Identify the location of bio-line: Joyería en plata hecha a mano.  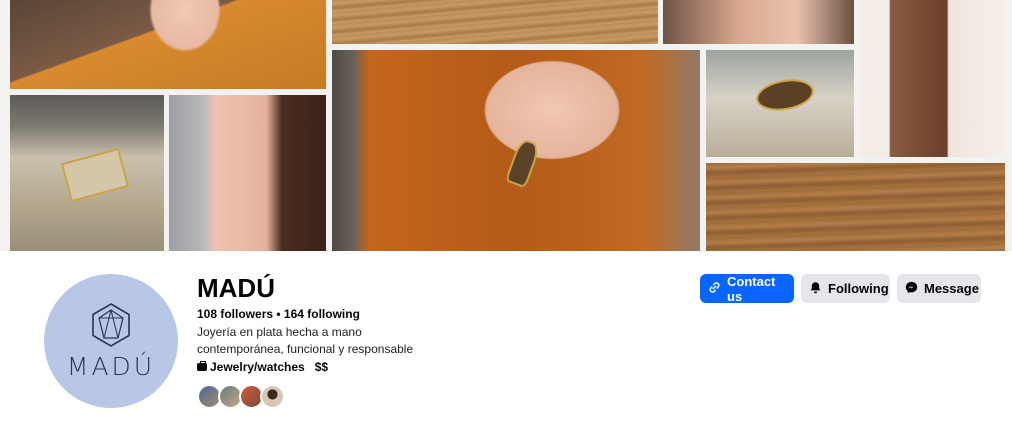
(279, 332).